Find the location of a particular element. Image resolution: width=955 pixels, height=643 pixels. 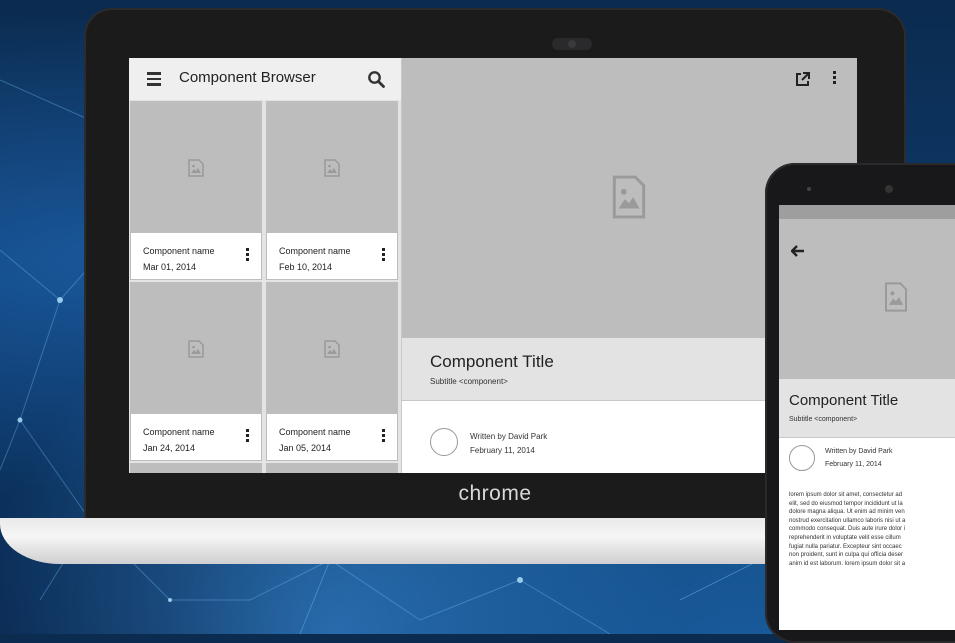

hamburger-menu-icon is located at coordinates (154, 79).